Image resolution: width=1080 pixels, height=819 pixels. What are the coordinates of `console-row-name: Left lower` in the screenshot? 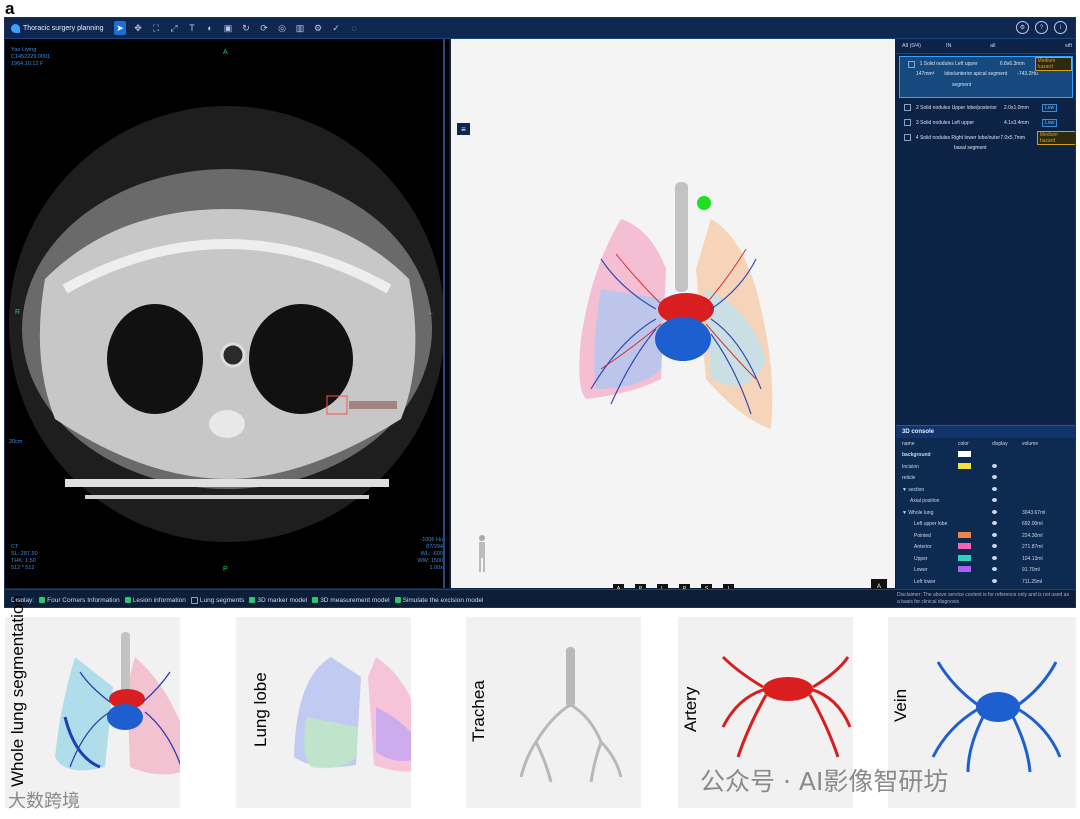 It's located at (925, 581).